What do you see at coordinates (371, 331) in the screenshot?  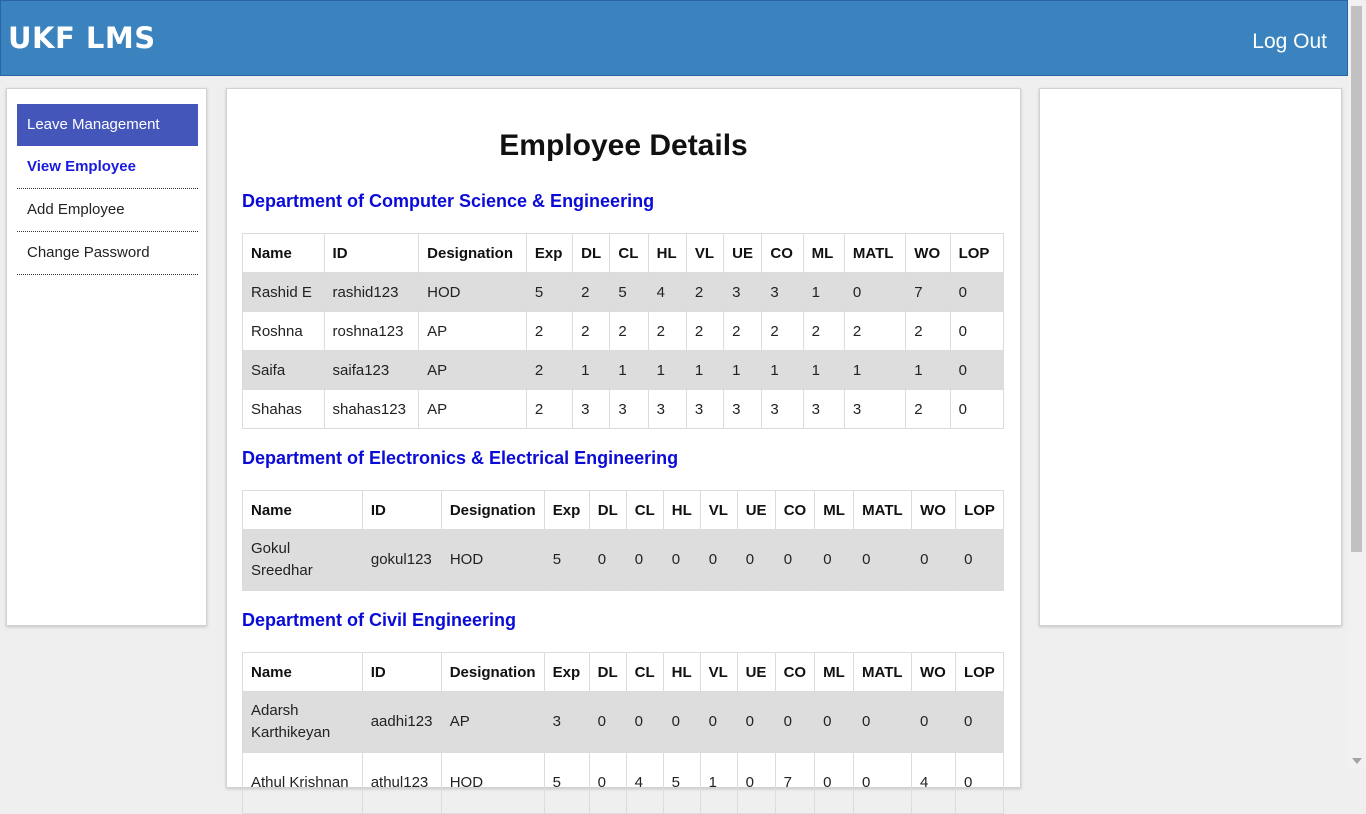 I see `table-cell: roshna123` at bounding box center [371, 331].